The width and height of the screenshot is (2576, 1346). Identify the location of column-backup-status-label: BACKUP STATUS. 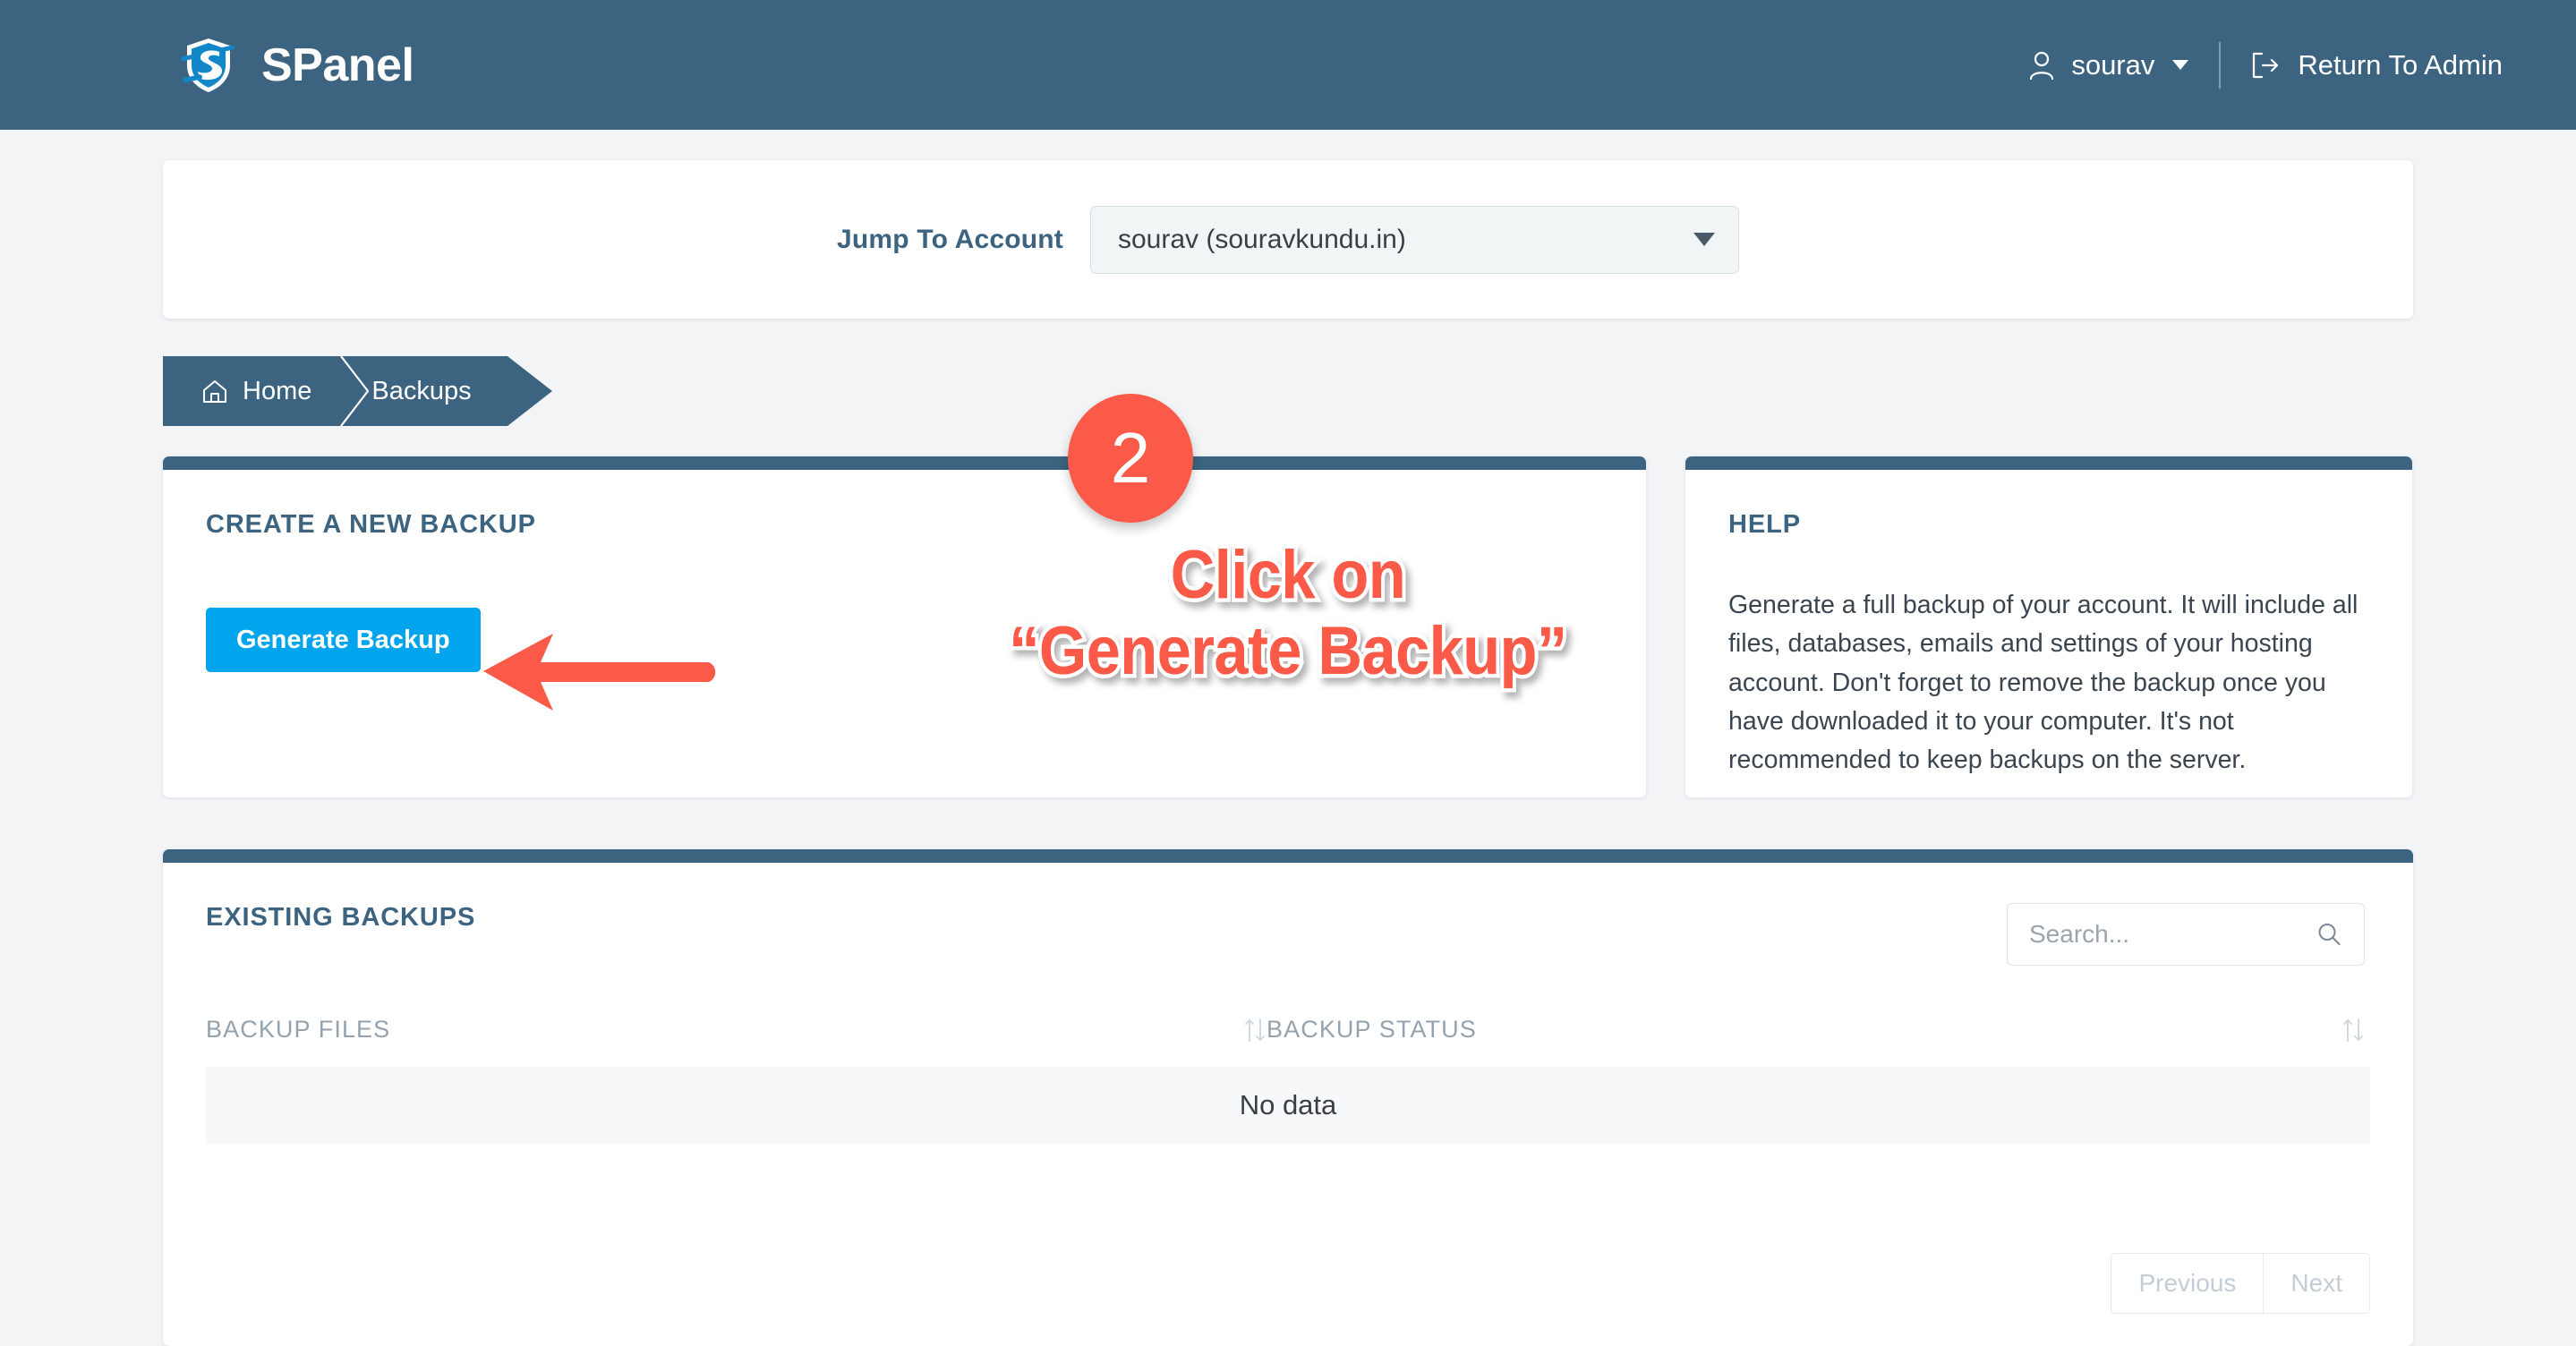
(1372, 1029).